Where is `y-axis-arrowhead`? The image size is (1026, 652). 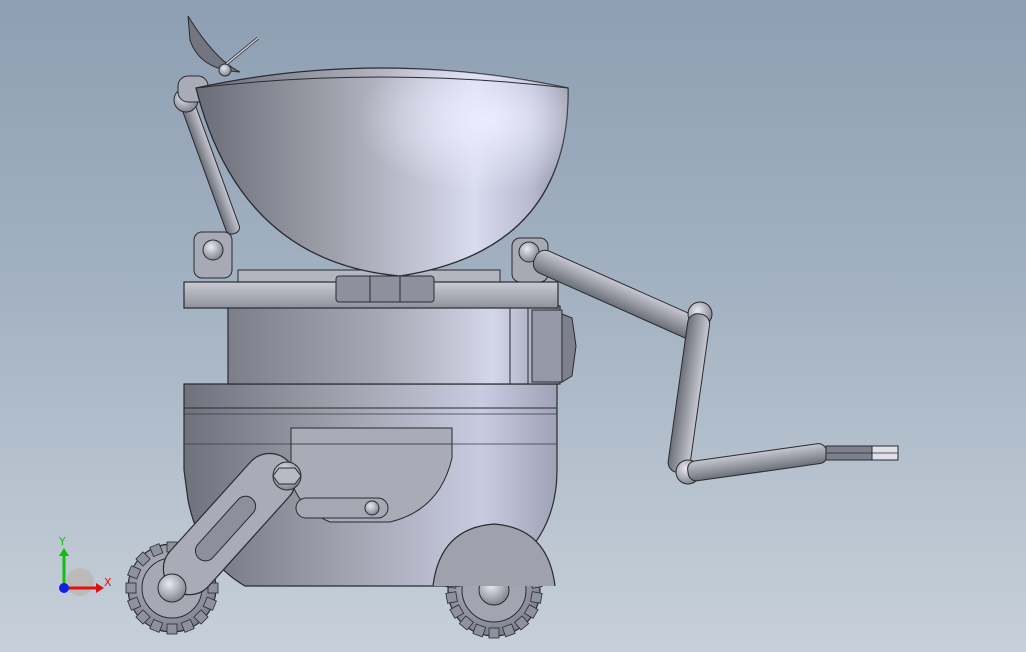
y-axis-arrowhead is located at coordinates (64, 552).